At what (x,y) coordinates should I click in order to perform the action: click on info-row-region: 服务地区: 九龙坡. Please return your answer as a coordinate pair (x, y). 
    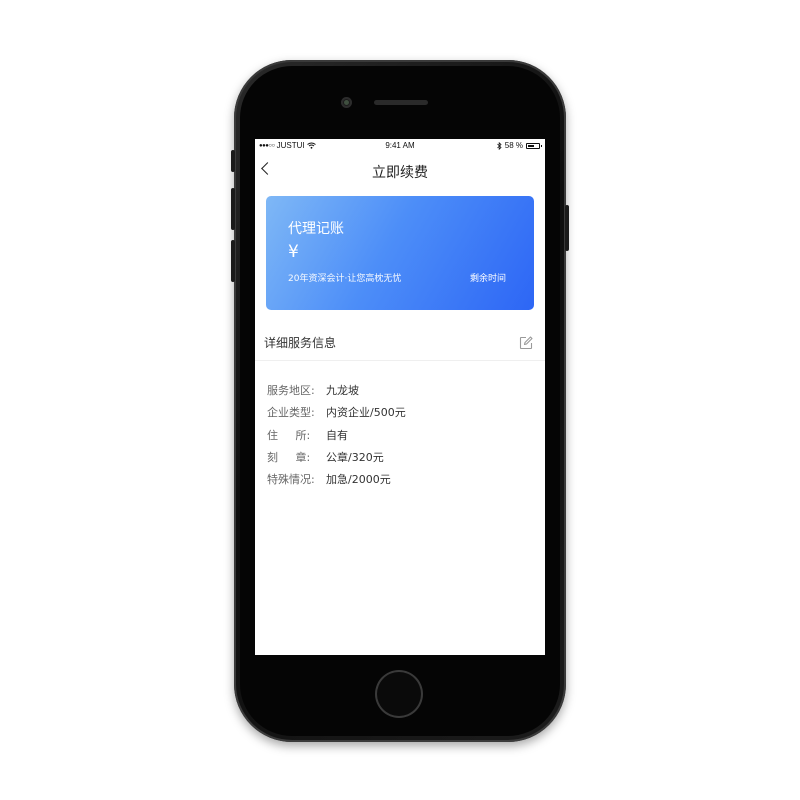
    Looking at the image, I should click on (402, 390).